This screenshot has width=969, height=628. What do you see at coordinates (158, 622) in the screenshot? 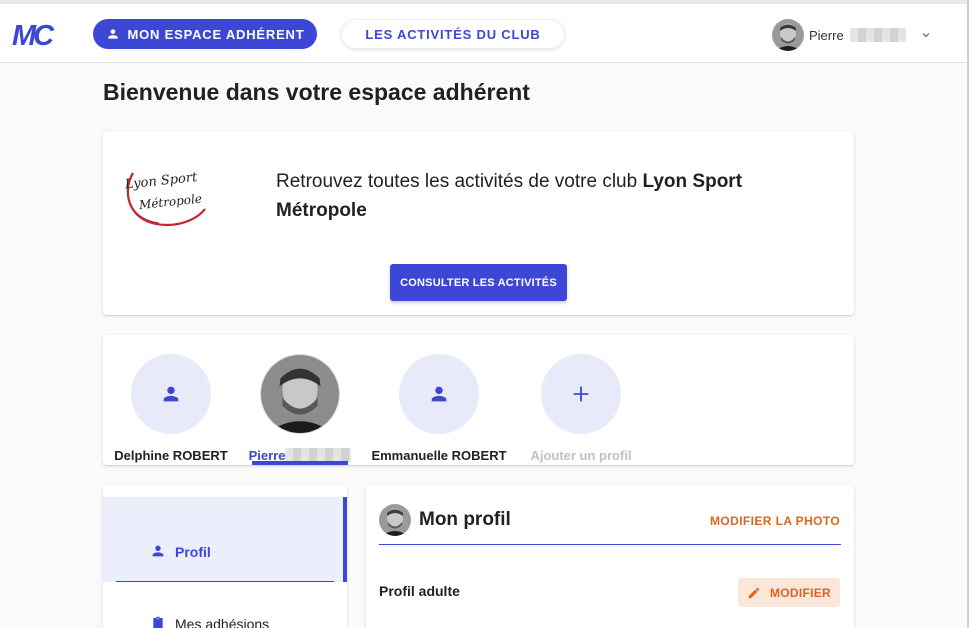
I see `clipboard-icon` at bounding box center [158, 622].